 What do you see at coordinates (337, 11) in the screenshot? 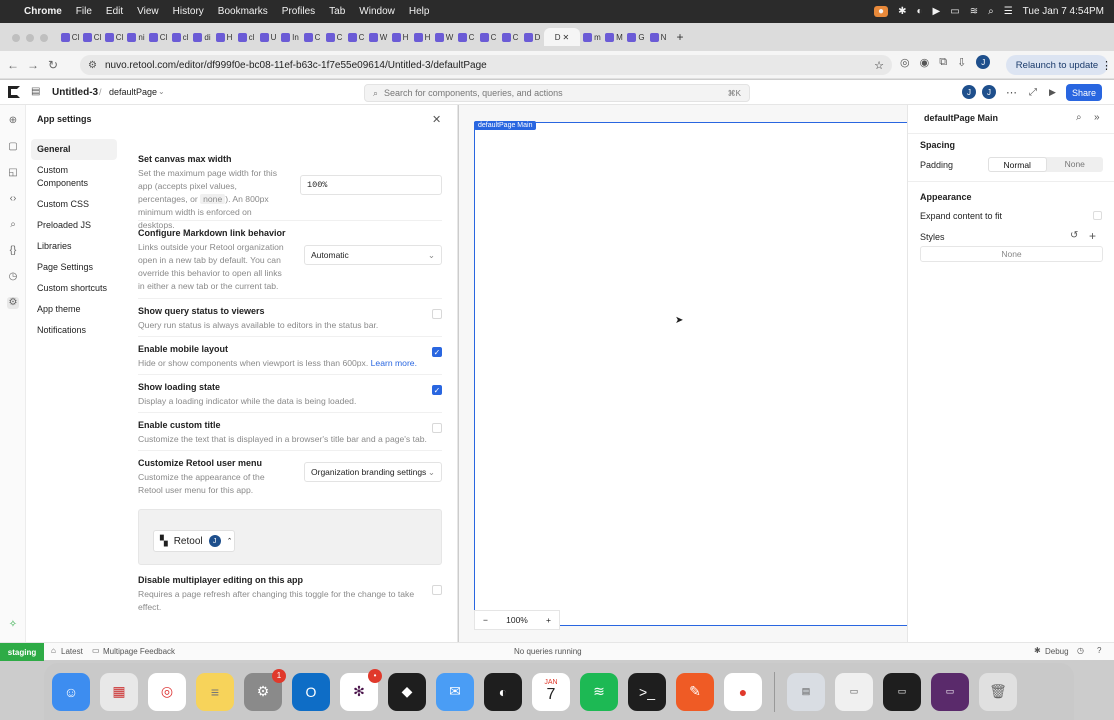
I see `menu-tab: Tab` at bounding box center [337, 11].